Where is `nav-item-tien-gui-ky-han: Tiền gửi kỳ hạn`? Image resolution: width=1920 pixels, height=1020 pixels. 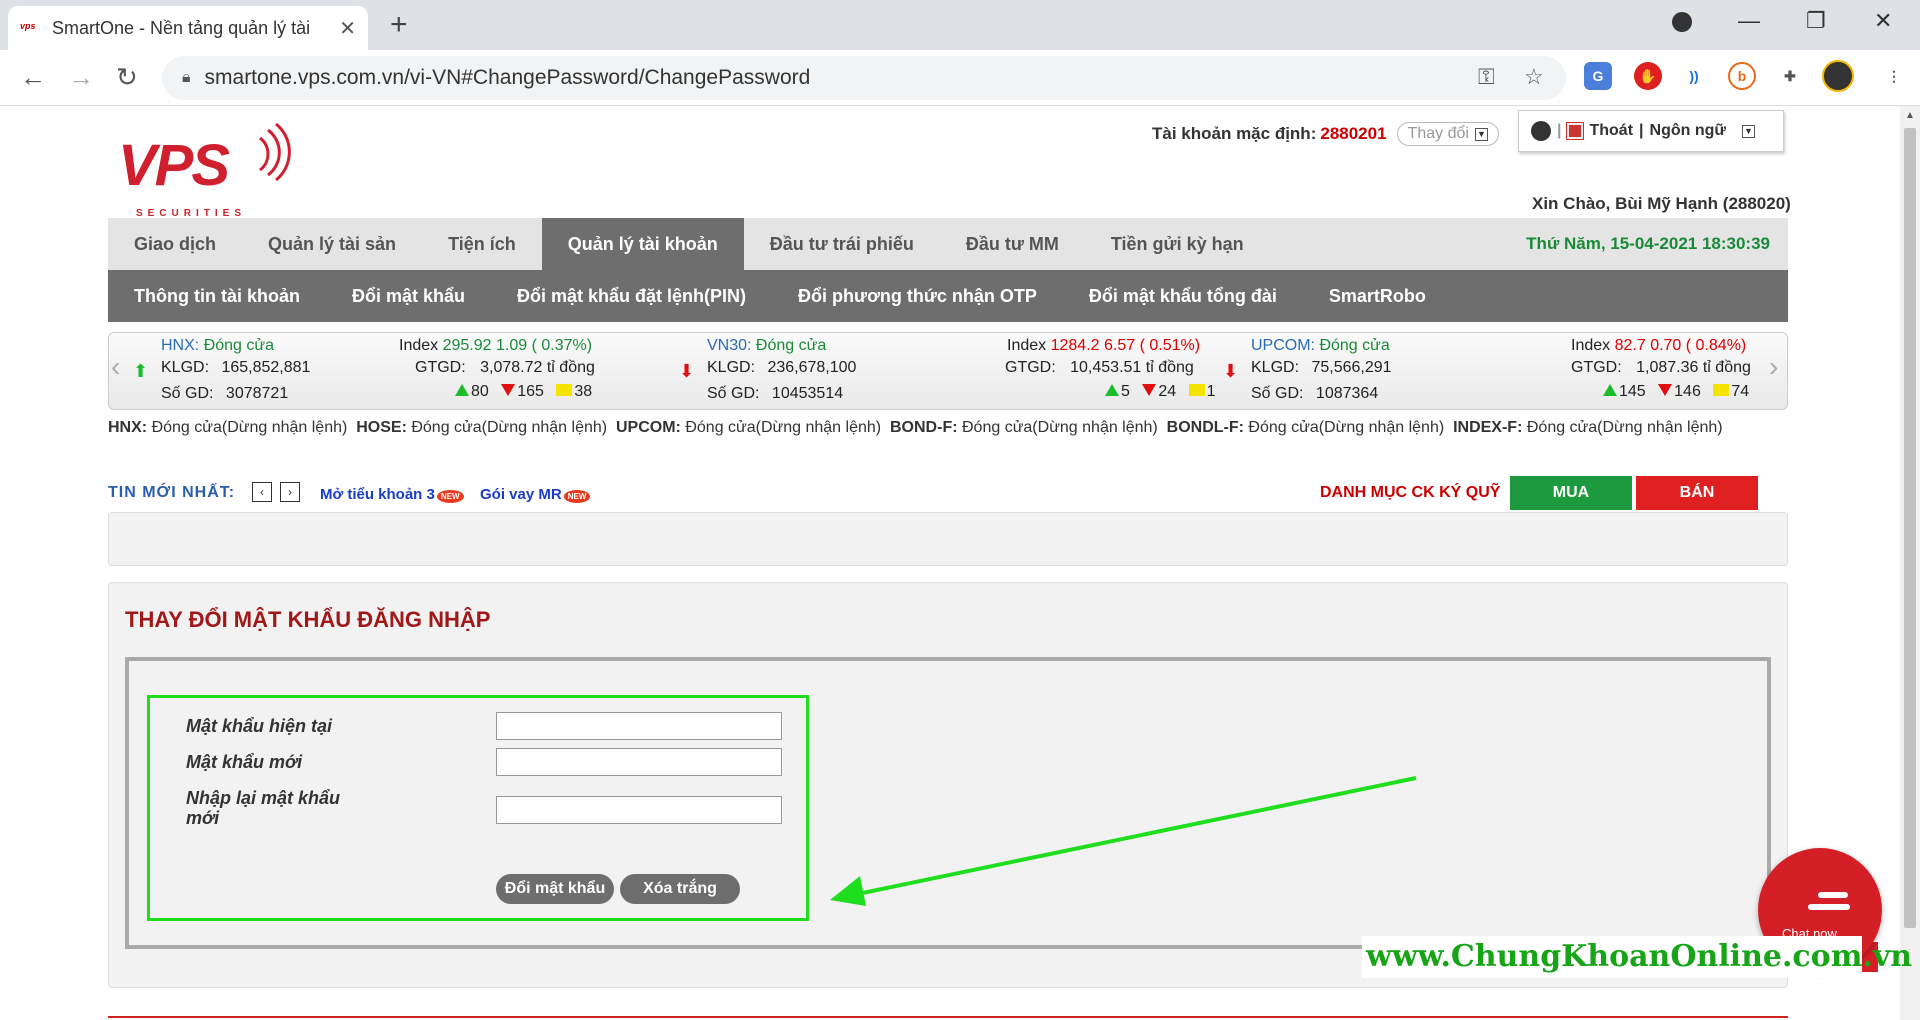 nav-item-tien-gui-ky-han: Tiền gửi kỳ hạn is located at coordinates (1177, 244).